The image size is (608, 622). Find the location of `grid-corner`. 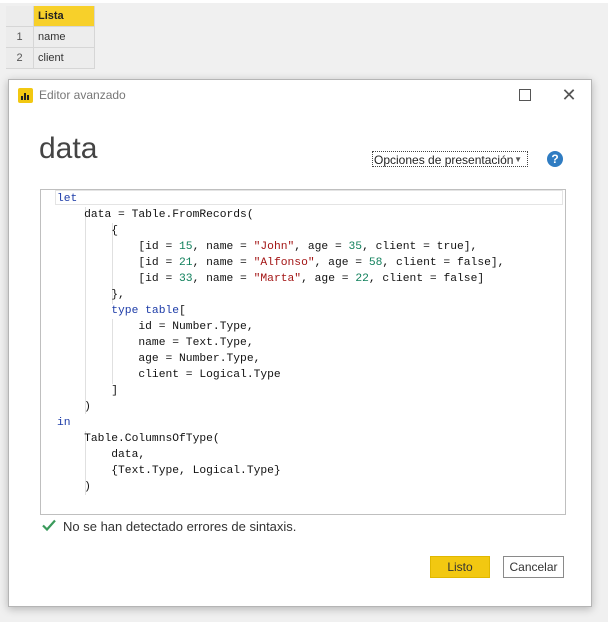

grid-corner is located at coordinates (20, 16).